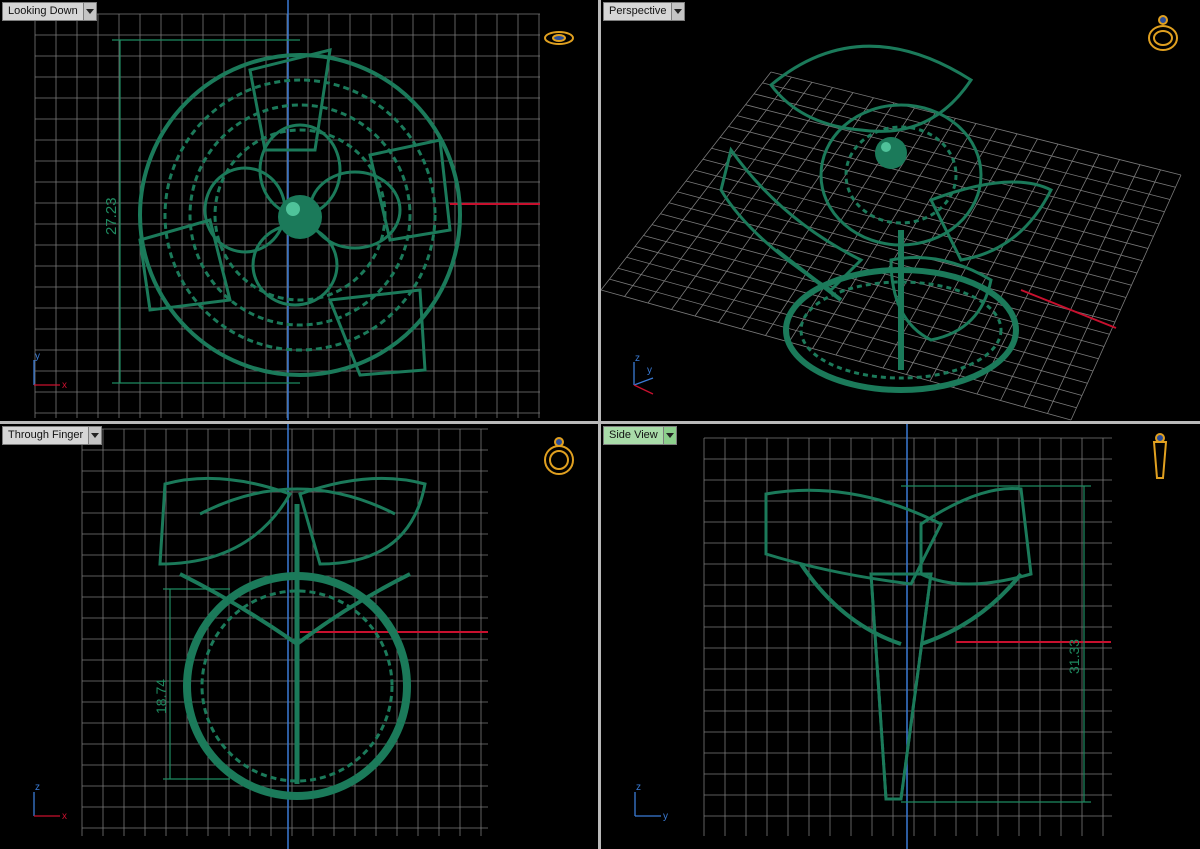 This screenshot has width=1200, height=849. Describe the element at coordinates (161, 696) in the screenshot. I see `dimension-label: 18.74` at that location.